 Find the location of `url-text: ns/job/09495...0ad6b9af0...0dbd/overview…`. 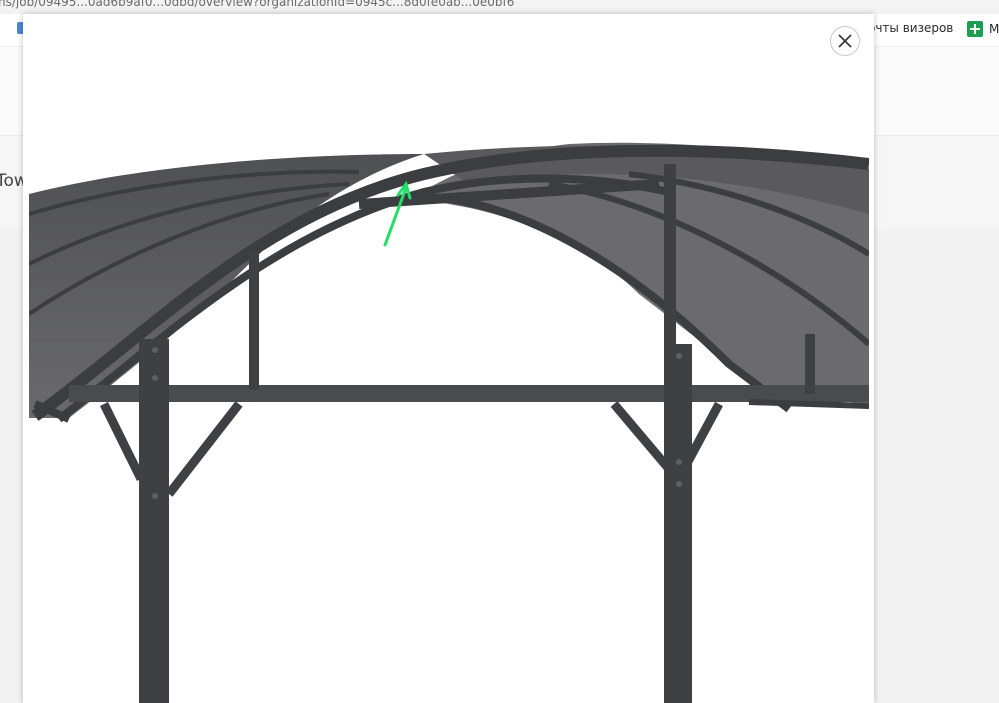

url-text: ns/job/09495...0ad6b9af0...0dbd/overview… is located at coordinates (257, 4).